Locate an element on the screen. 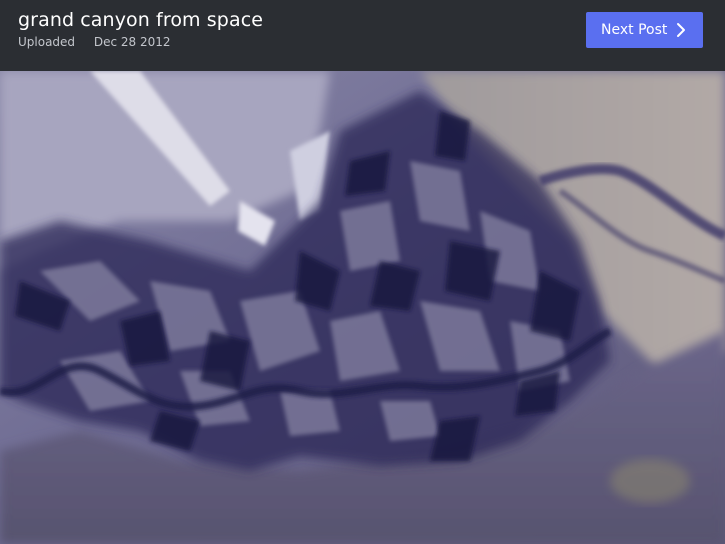 This screenshot has width=725, height=544. post-meta: Uploaded Dec 28 2012 is located at coordinates (94, 42).